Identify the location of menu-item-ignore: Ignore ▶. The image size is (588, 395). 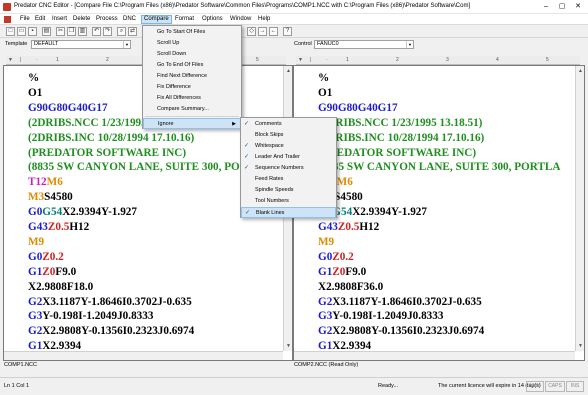
(192, 123).